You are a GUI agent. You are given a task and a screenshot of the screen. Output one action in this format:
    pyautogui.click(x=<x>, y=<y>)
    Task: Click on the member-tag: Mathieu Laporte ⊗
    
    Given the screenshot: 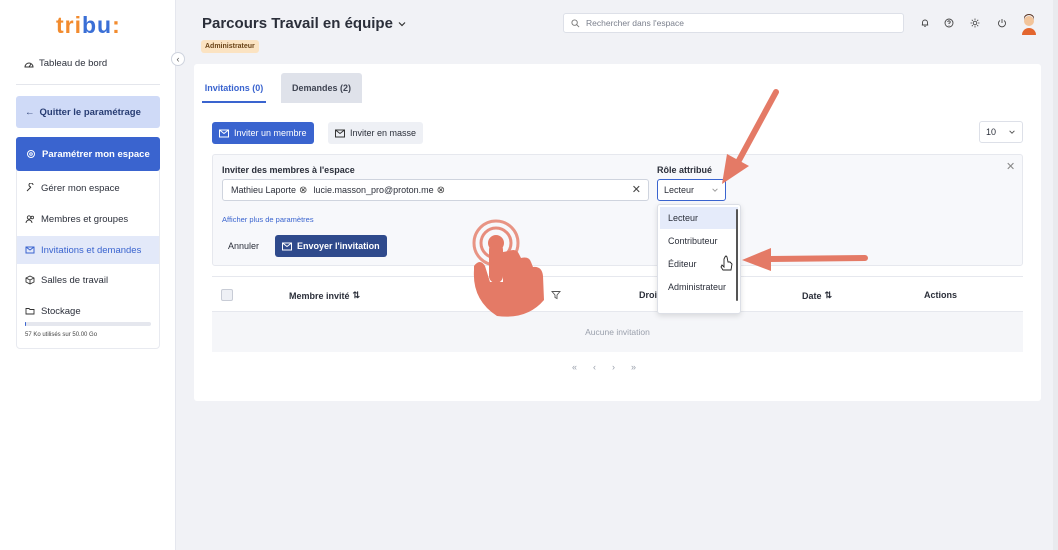 What is the action you would take?
    pyautogui.click(x=269, y=190)
    